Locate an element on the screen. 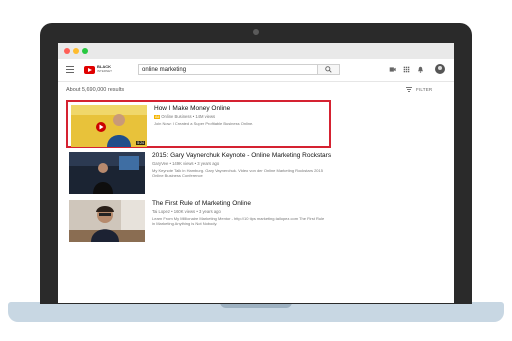 The height and width of the screenshot is (341, 512). ad-badge: Ad is located at coordinates (157, 117).